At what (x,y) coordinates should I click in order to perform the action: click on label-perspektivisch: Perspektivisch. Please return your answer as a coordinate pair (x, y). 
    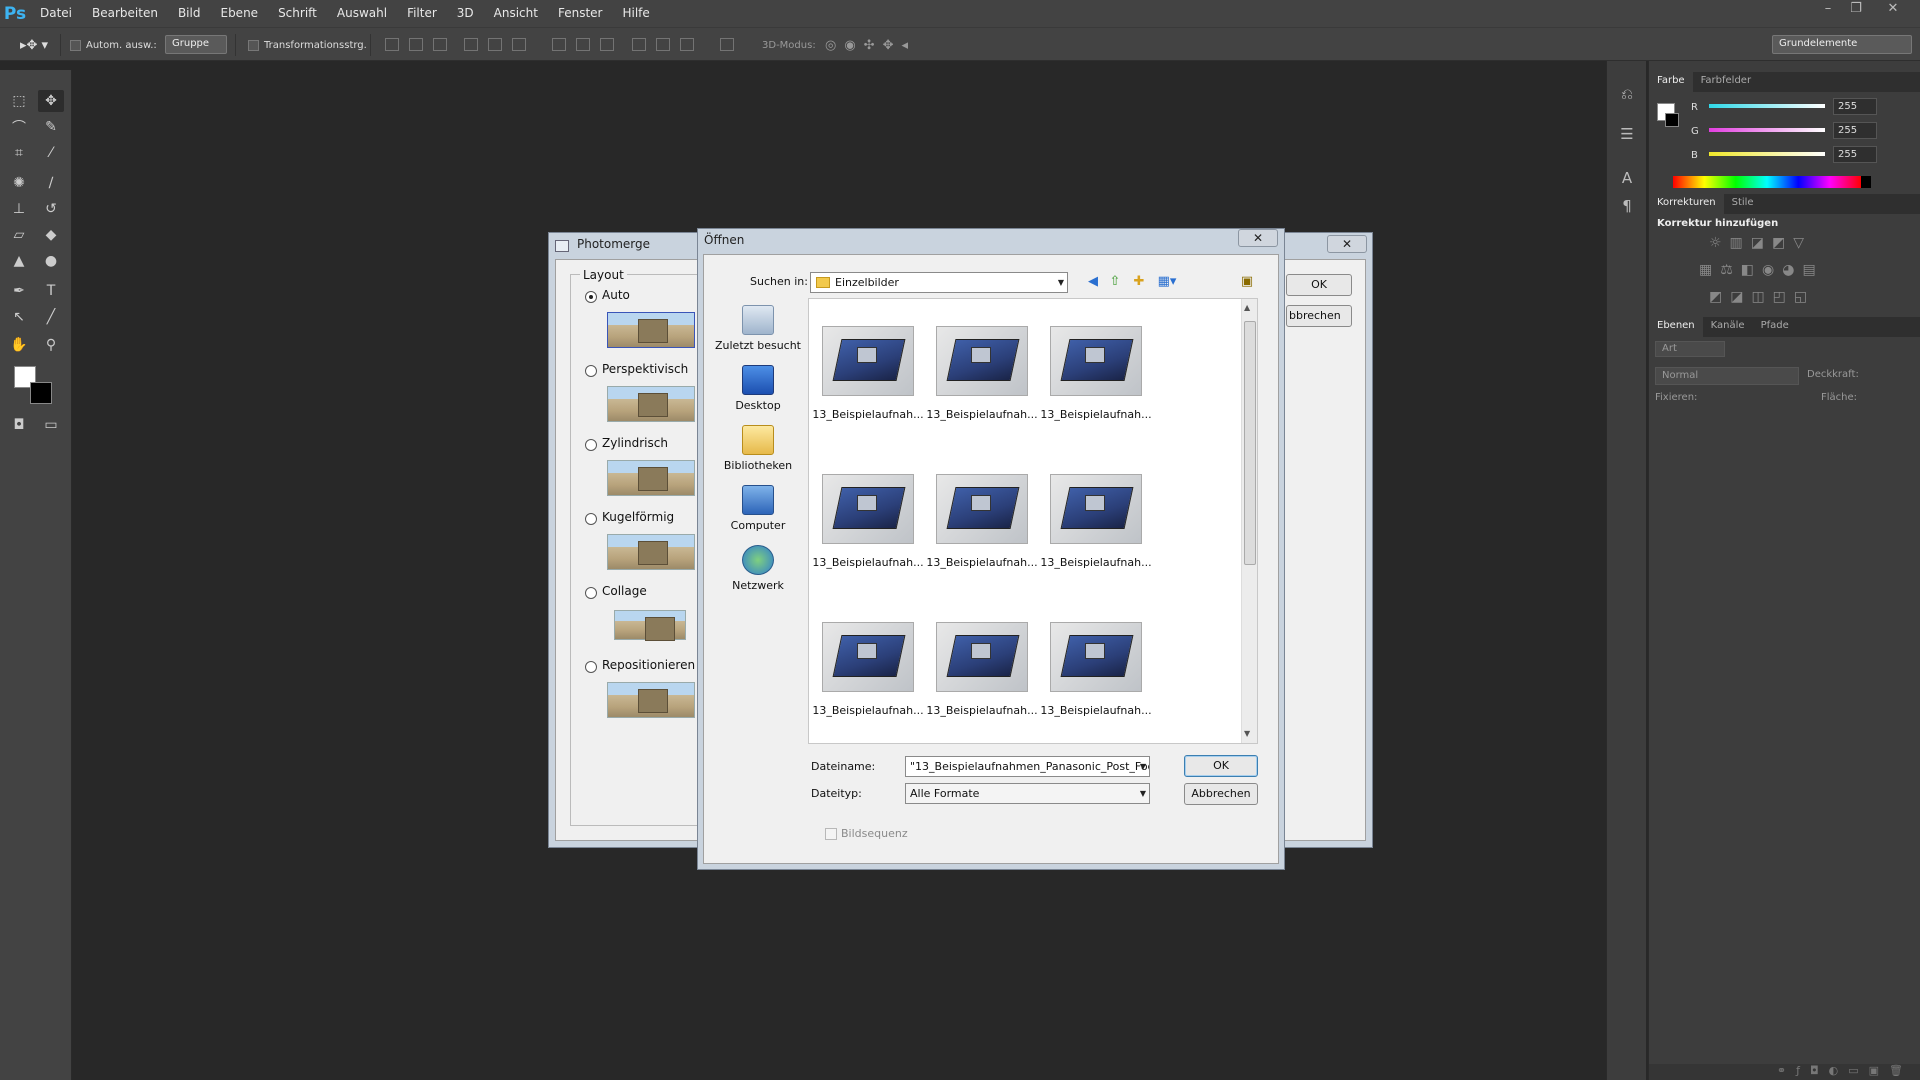
    Looking at the image, I should click on (645, 369).